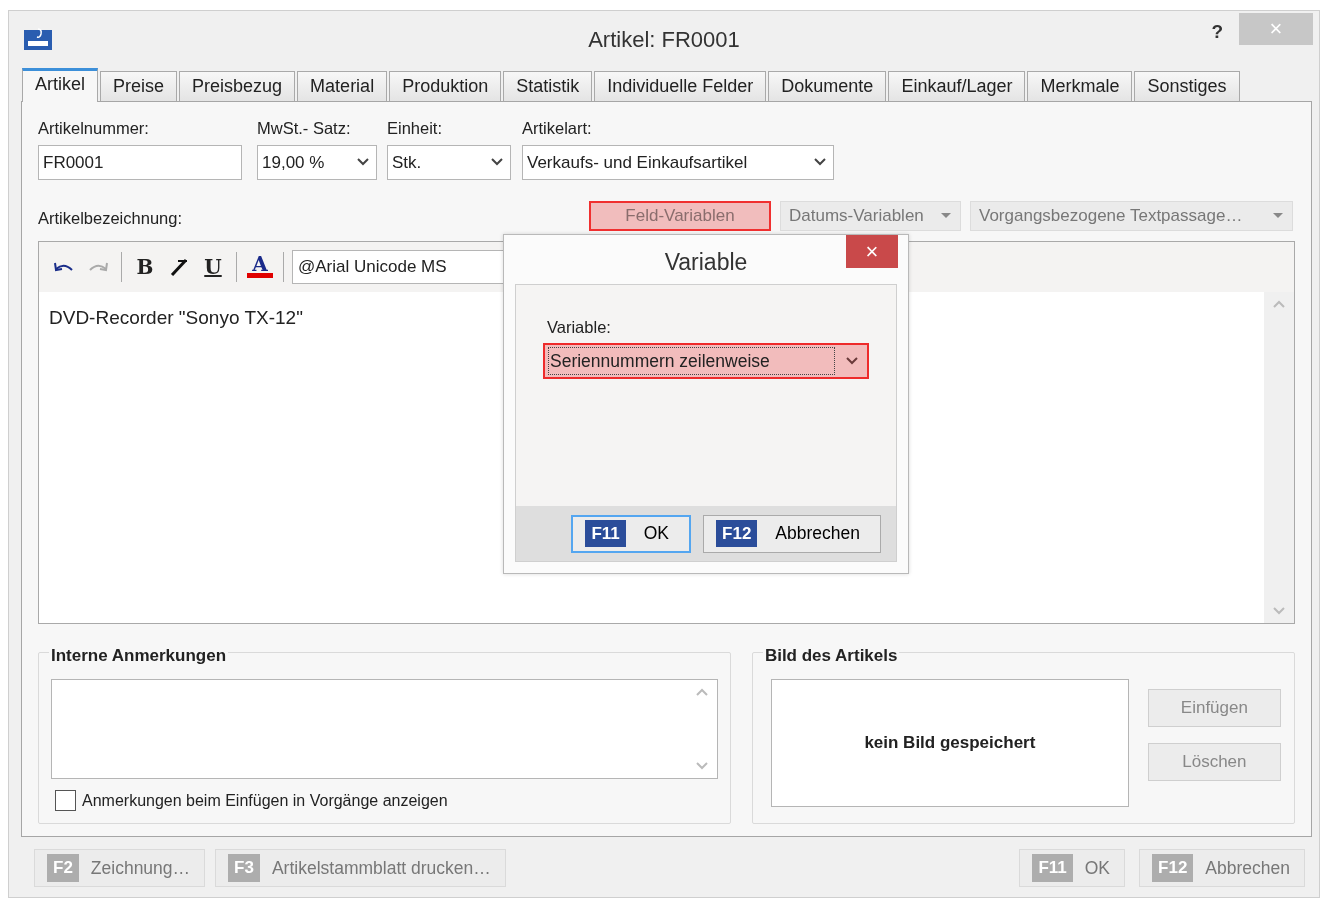 The image size is (1326, 899). What do you see at coordinates (60, 85) in the screenshot?
I see `tab: Artikel` at bounding box center [60, 85].